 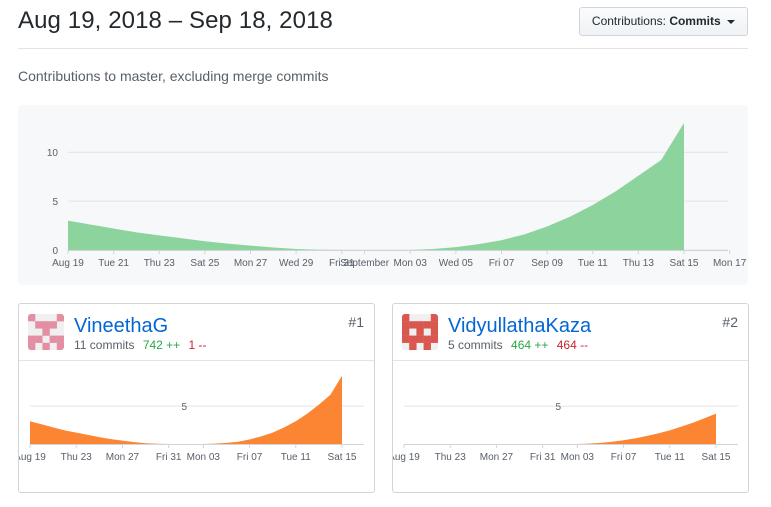 I want to click on x-tick-label: Wed 29, so click(x=296, y=263).